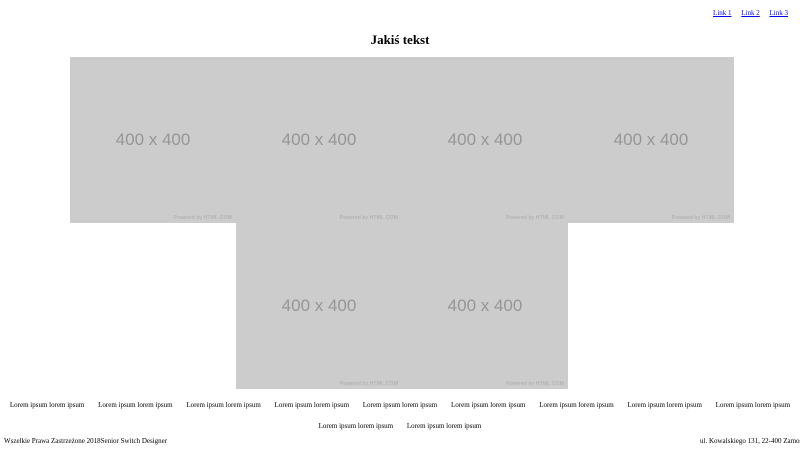  Describe the element at coordinates (750, 13) in the screenshot. I see `nav-link-2: Link 2` at that location.